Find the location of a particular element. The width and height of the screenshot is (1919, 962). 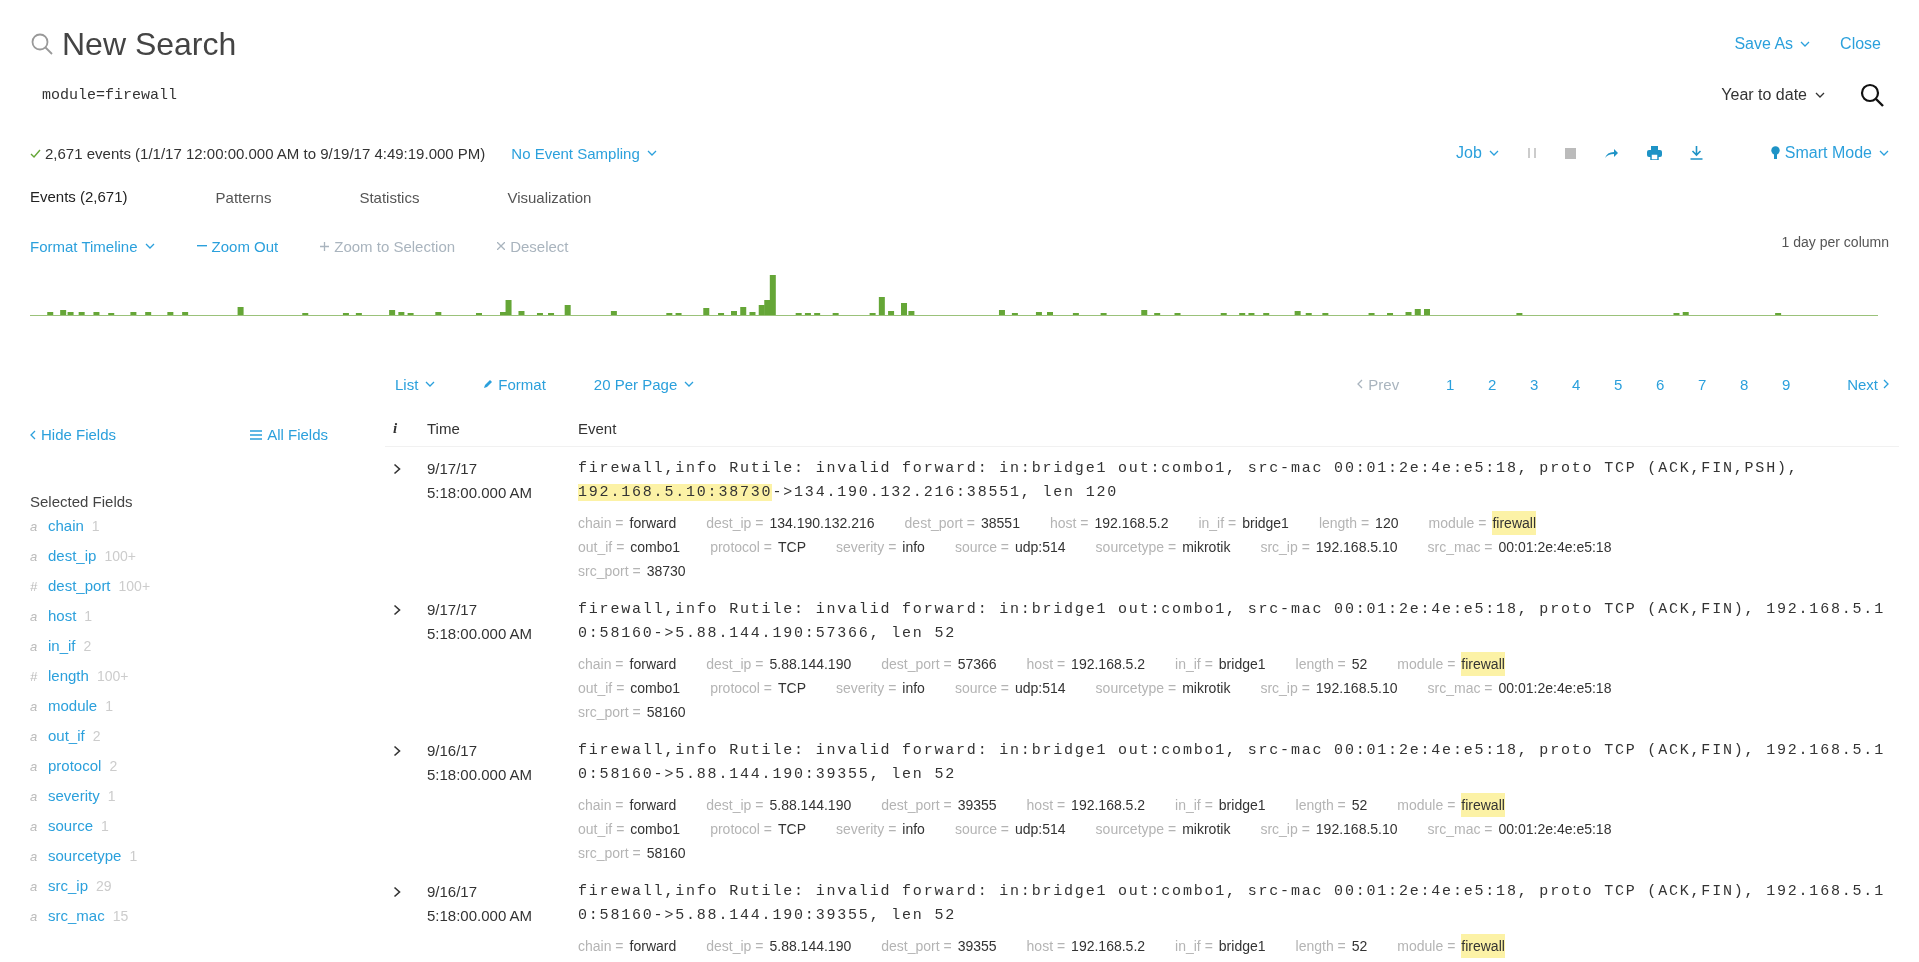

field-key: source = is located at coordinates (981, 547).